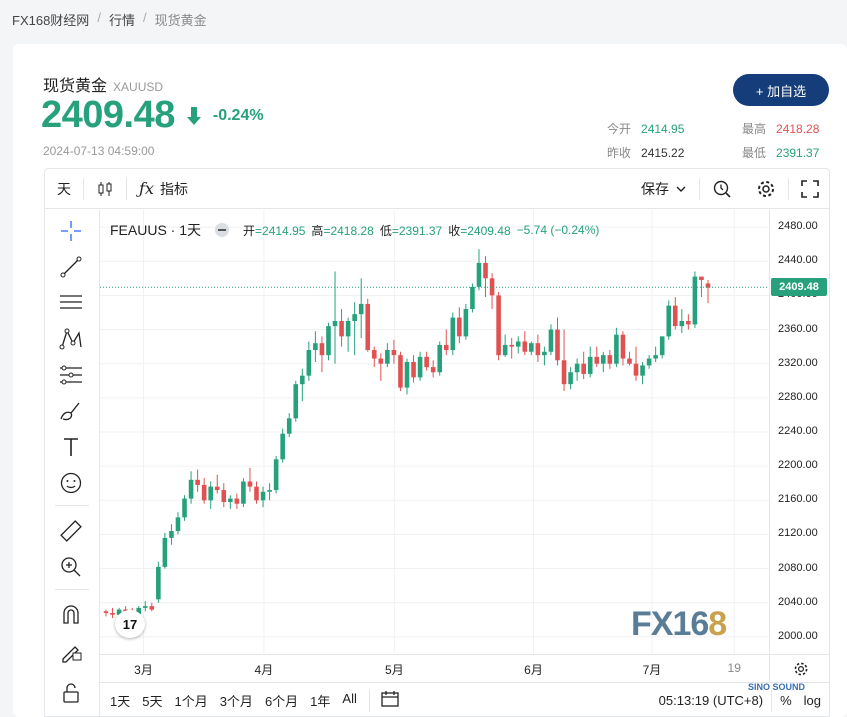  Describe the element at coordinates (122, 19) in the screenshot. I see `breadcrumb-market: 行情` at that location.